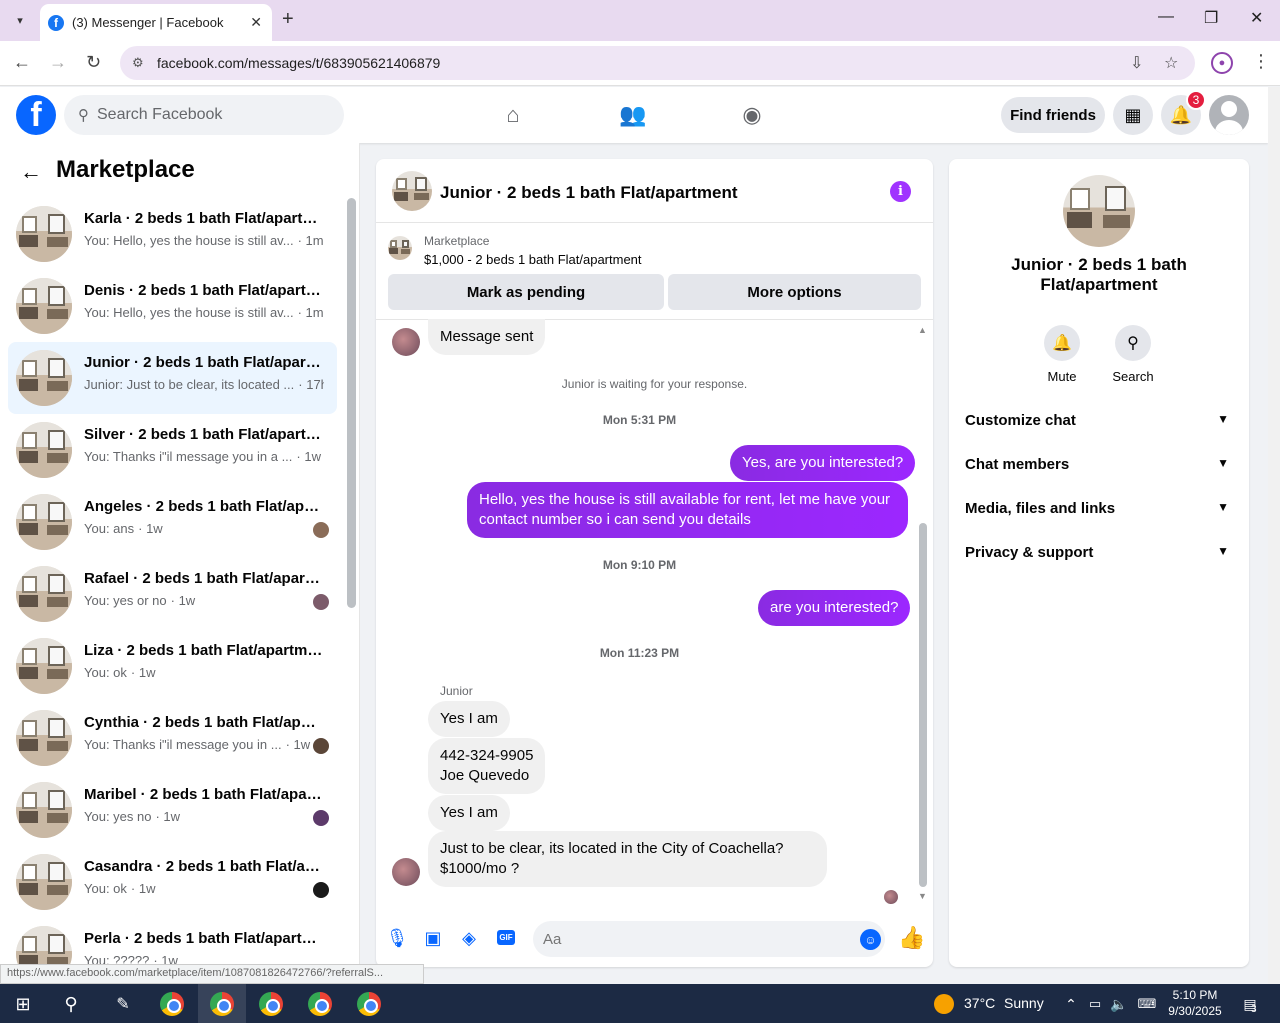 The image size is (1280, 1023). What do you see at coordinates (183, 600) in the screenshot?
I see `preview-time: · 1w` at bounding box center [183, 600].